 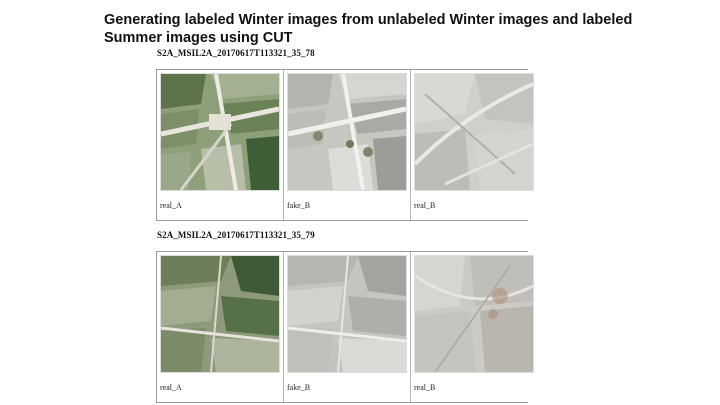 I want to click on row-label: S2A_MSIL2A_20170617T113321_35_78, so click(x=236, y=53).